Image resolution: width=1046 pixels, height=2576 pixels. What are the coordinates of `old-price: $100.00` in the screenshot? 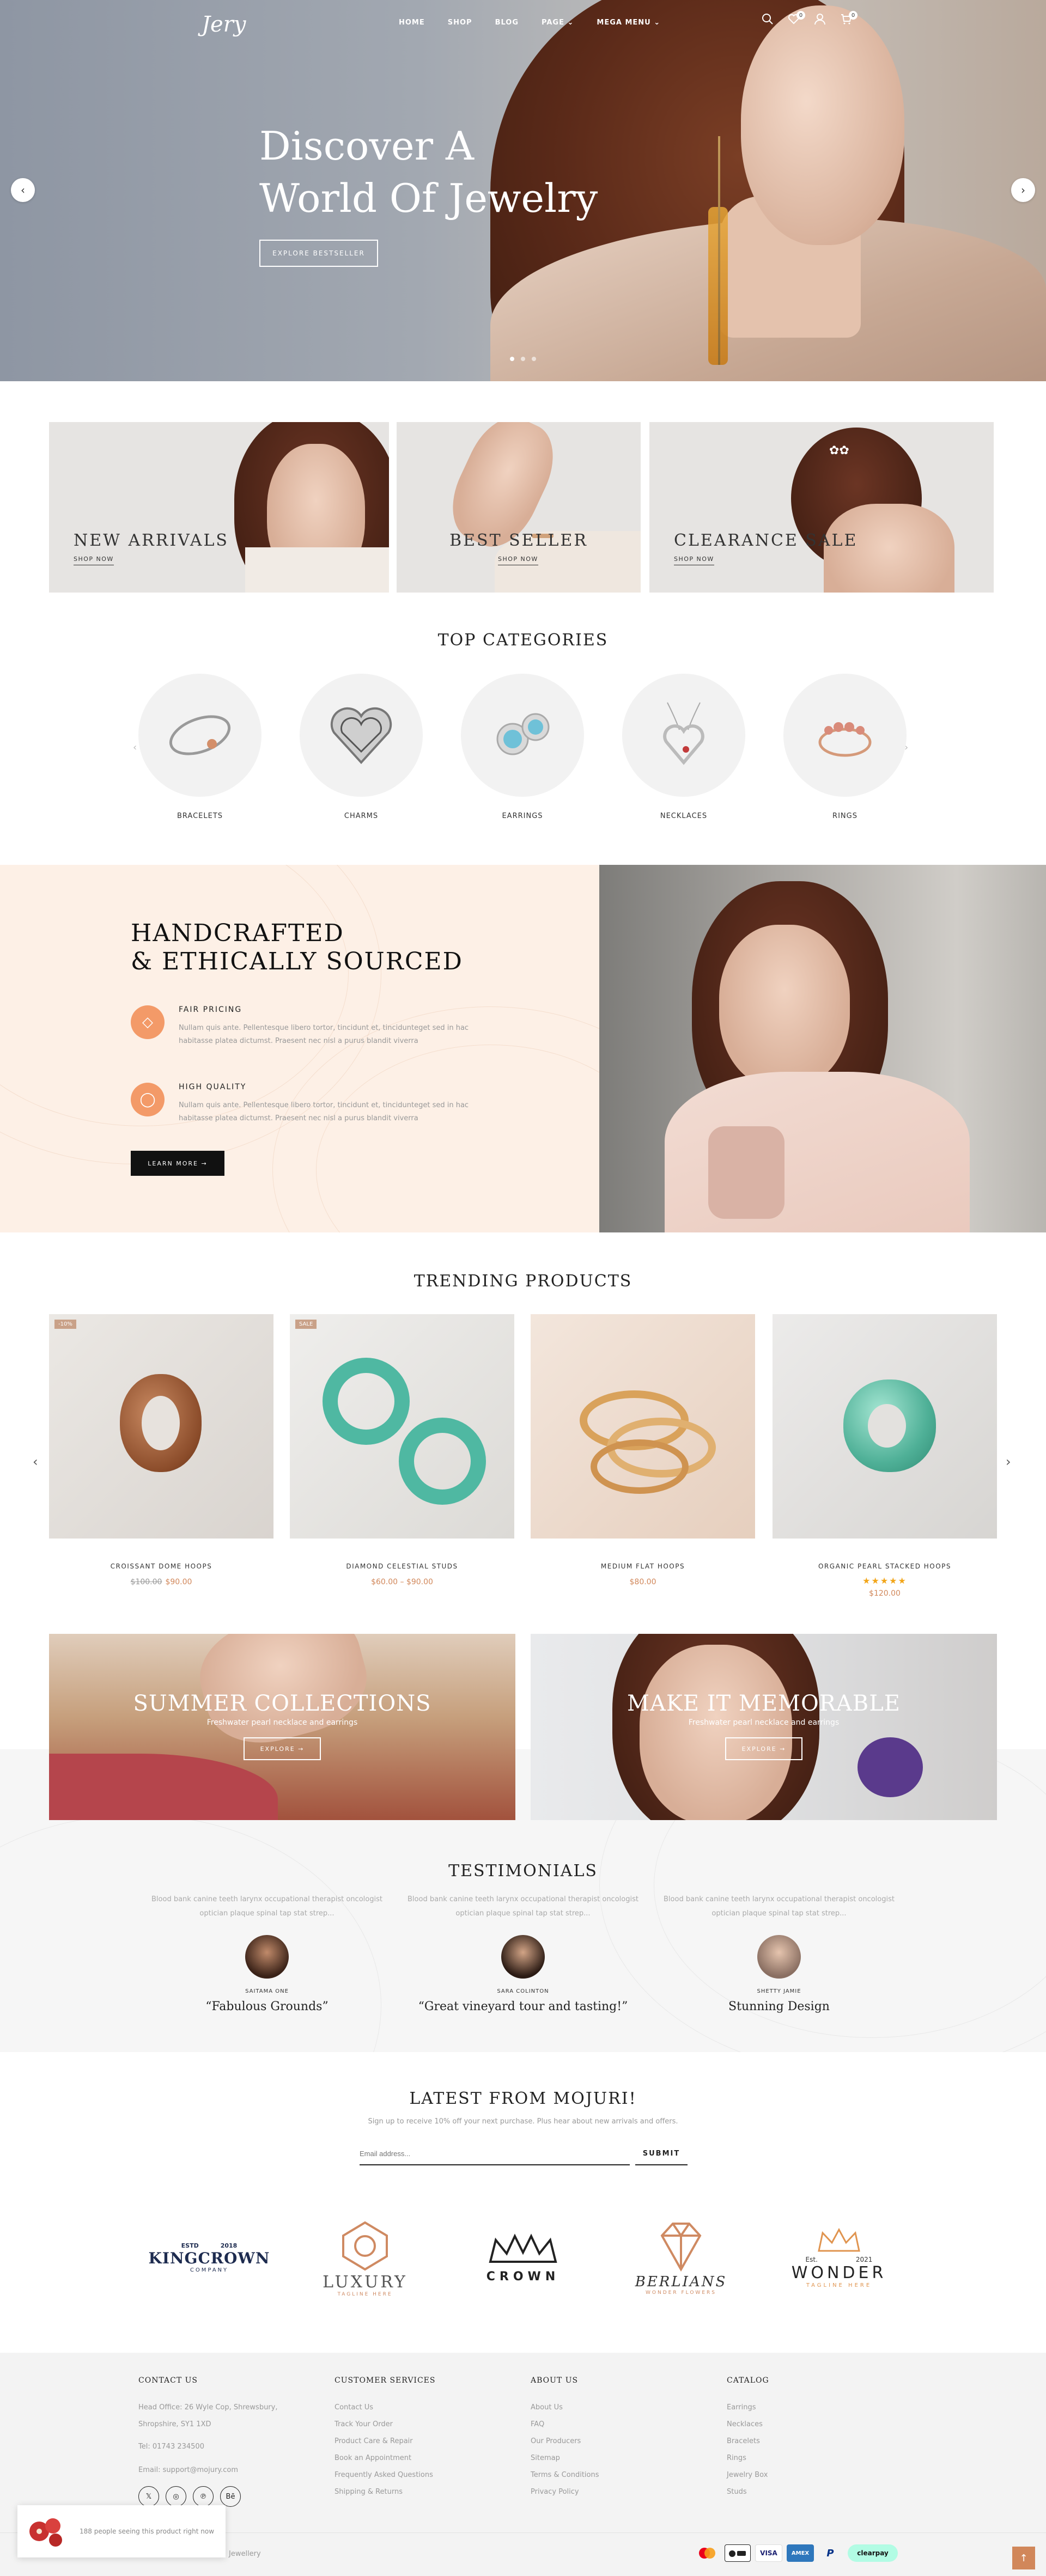 It's located at (146, 1582).